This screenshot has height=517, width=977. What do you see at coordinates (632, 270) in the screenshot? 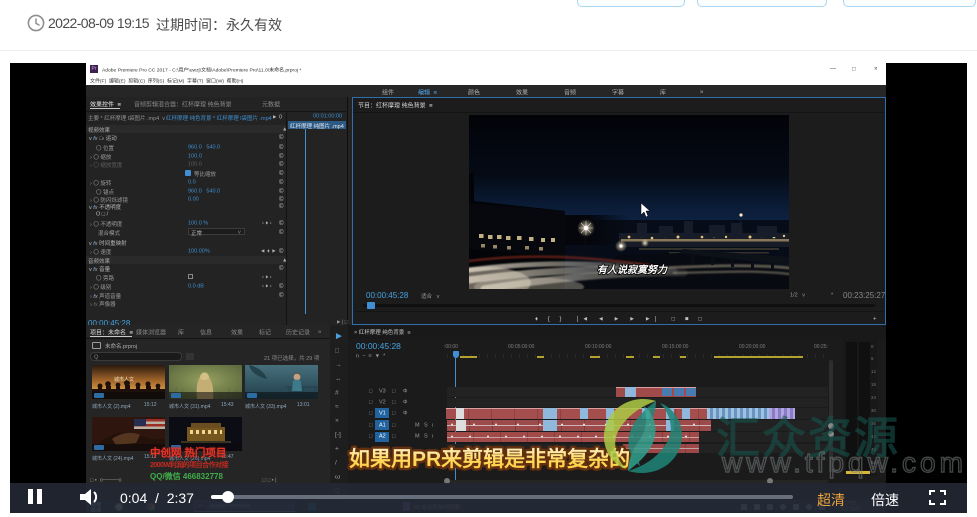
I see `svg-text: 有人说寂寞努力` at bounding box center [632, 270].